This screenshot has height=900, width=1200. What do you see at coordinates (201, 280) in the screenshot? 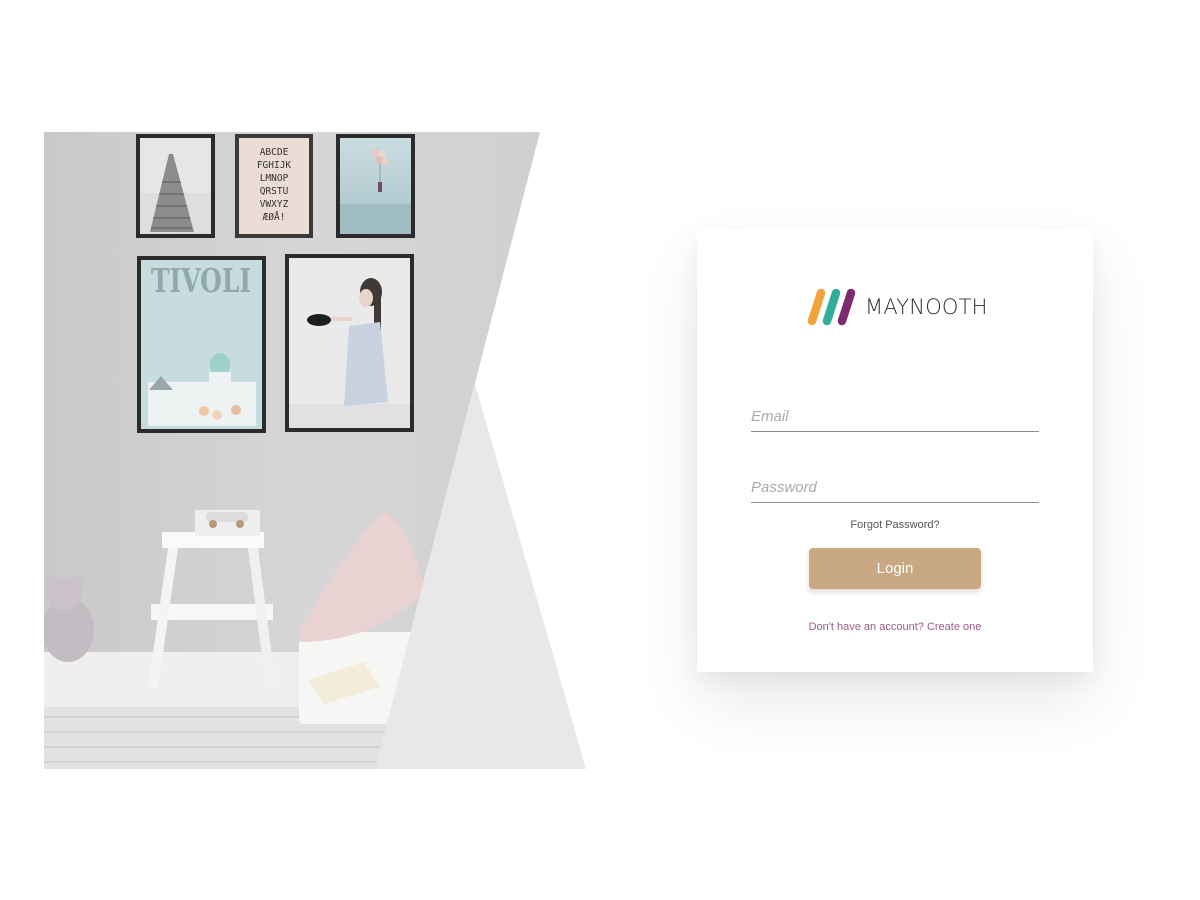
I see `poster-title: TIVOLI` at bounding box center [201, 280].